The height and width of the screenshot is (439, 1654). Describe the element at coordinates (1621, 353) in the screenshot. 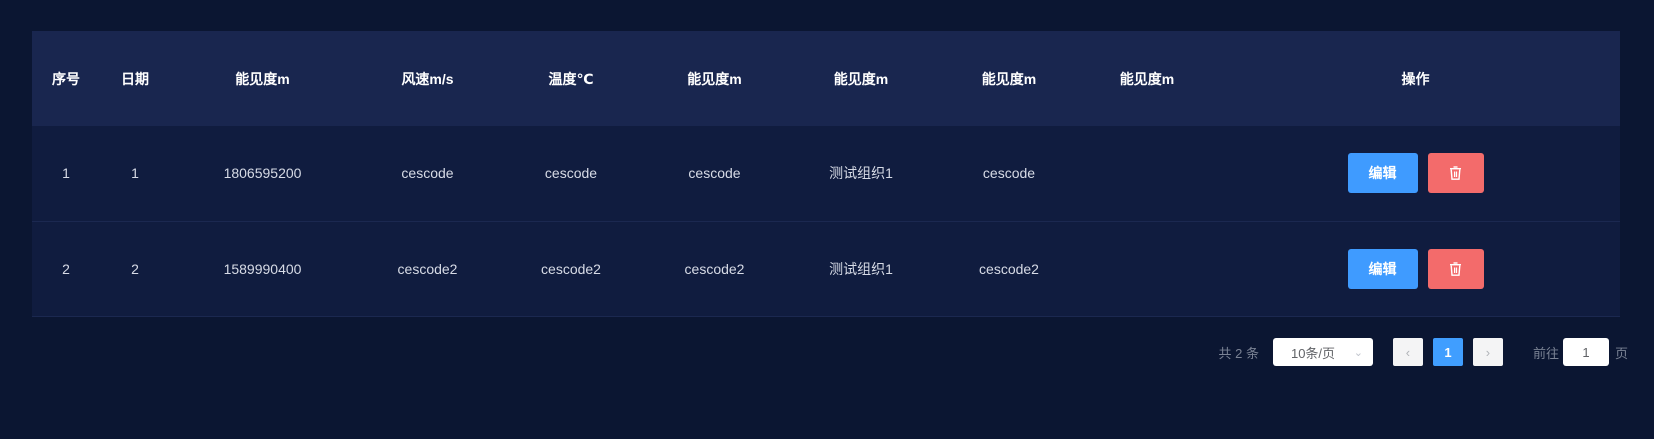

I see `goto-suffix: 页` at that location.